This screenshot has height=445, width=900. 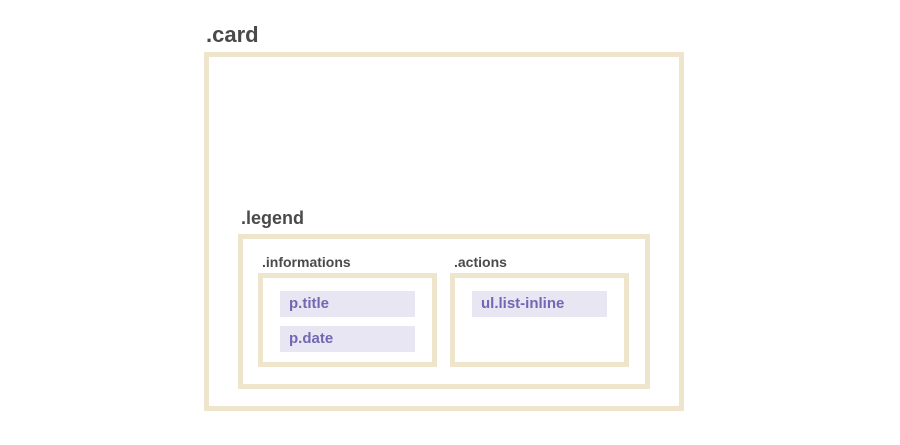 I want to click on informations-item-date: p.date, so click(x=347, y=339).